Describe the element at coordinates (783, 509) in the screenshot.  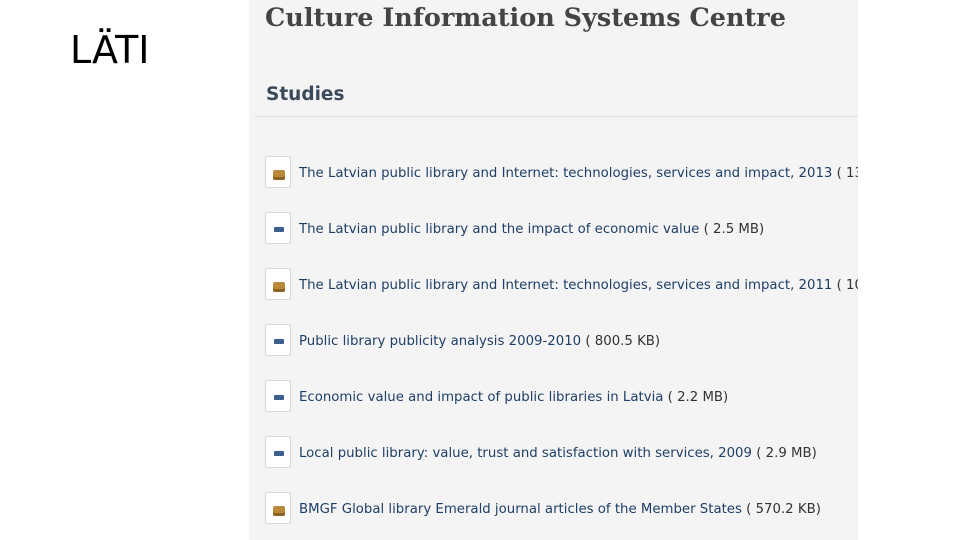
I see `file-size: ( 570.2 KB)` at that location.